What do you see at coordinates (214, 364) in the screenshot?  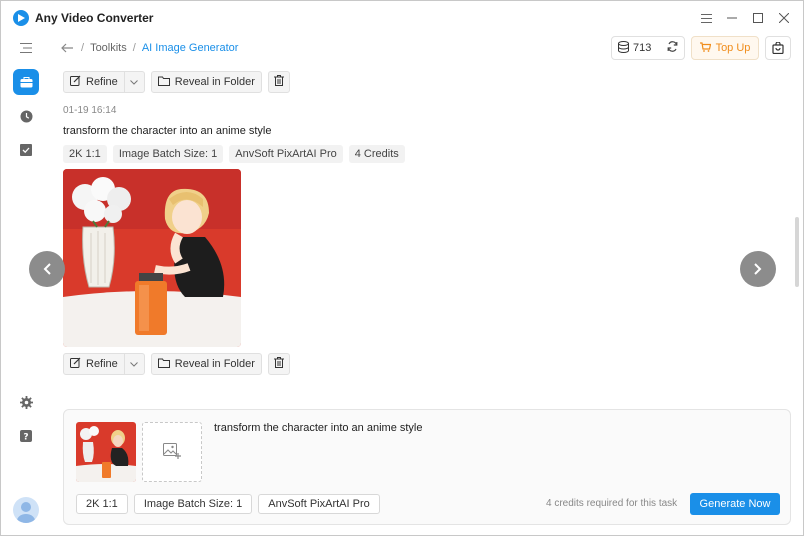 I see `reveal-label: Reveal in Folder` at bounding box center [214, 364].